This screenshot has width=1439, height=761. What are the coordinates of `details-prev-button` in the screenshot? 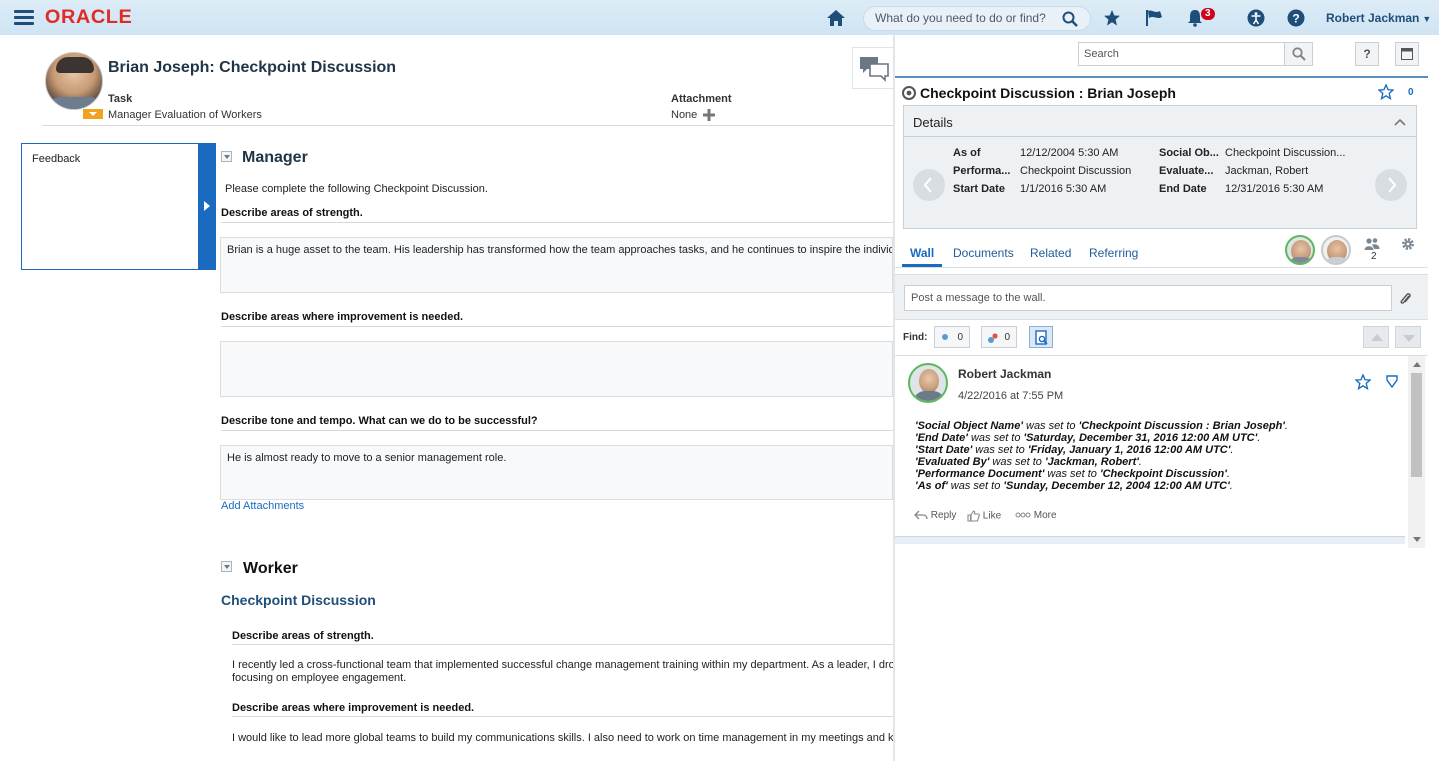 It's located at (929, 185).